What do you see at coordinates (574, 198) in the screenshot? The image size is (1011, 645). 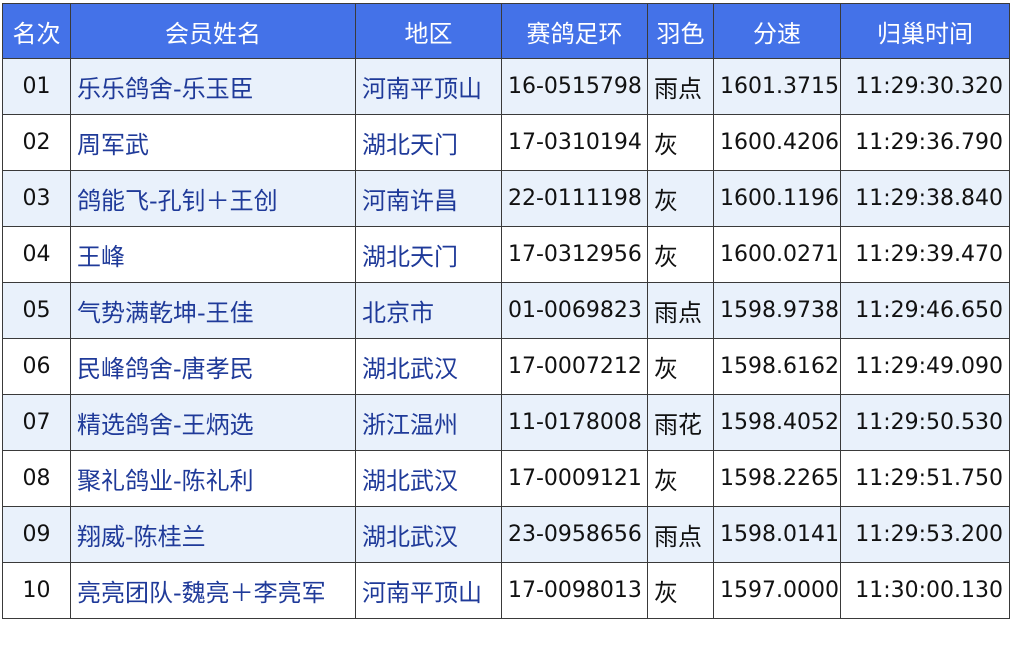 I see `ring-number-cell: 22-0111198` at bounding box center [574, 198].